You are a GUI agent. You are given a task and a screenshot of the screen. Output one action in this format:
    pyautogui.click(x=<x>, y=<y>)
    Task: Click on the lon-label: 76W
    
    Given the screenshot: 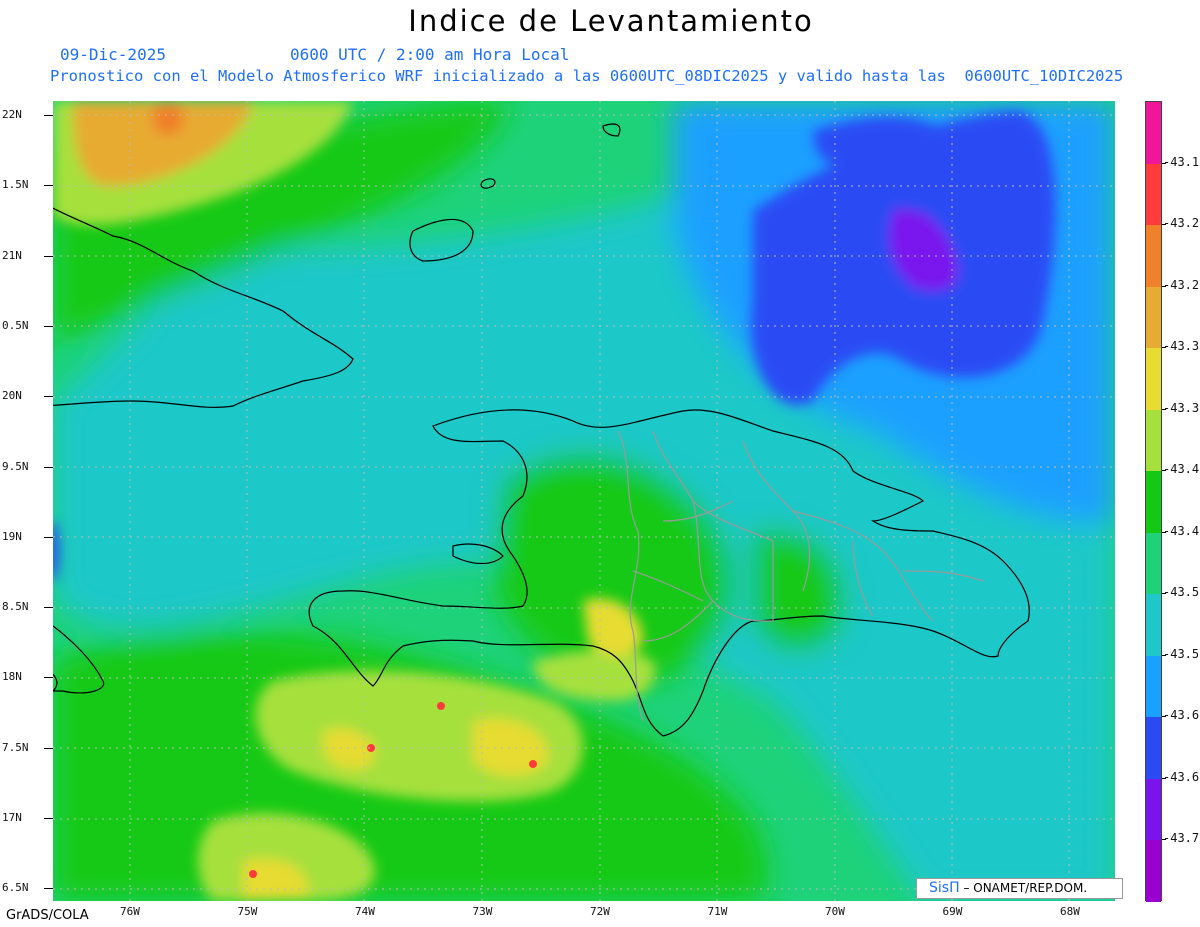 What is the action you would take?
    pyautogui.click(x=130, y=911)
    